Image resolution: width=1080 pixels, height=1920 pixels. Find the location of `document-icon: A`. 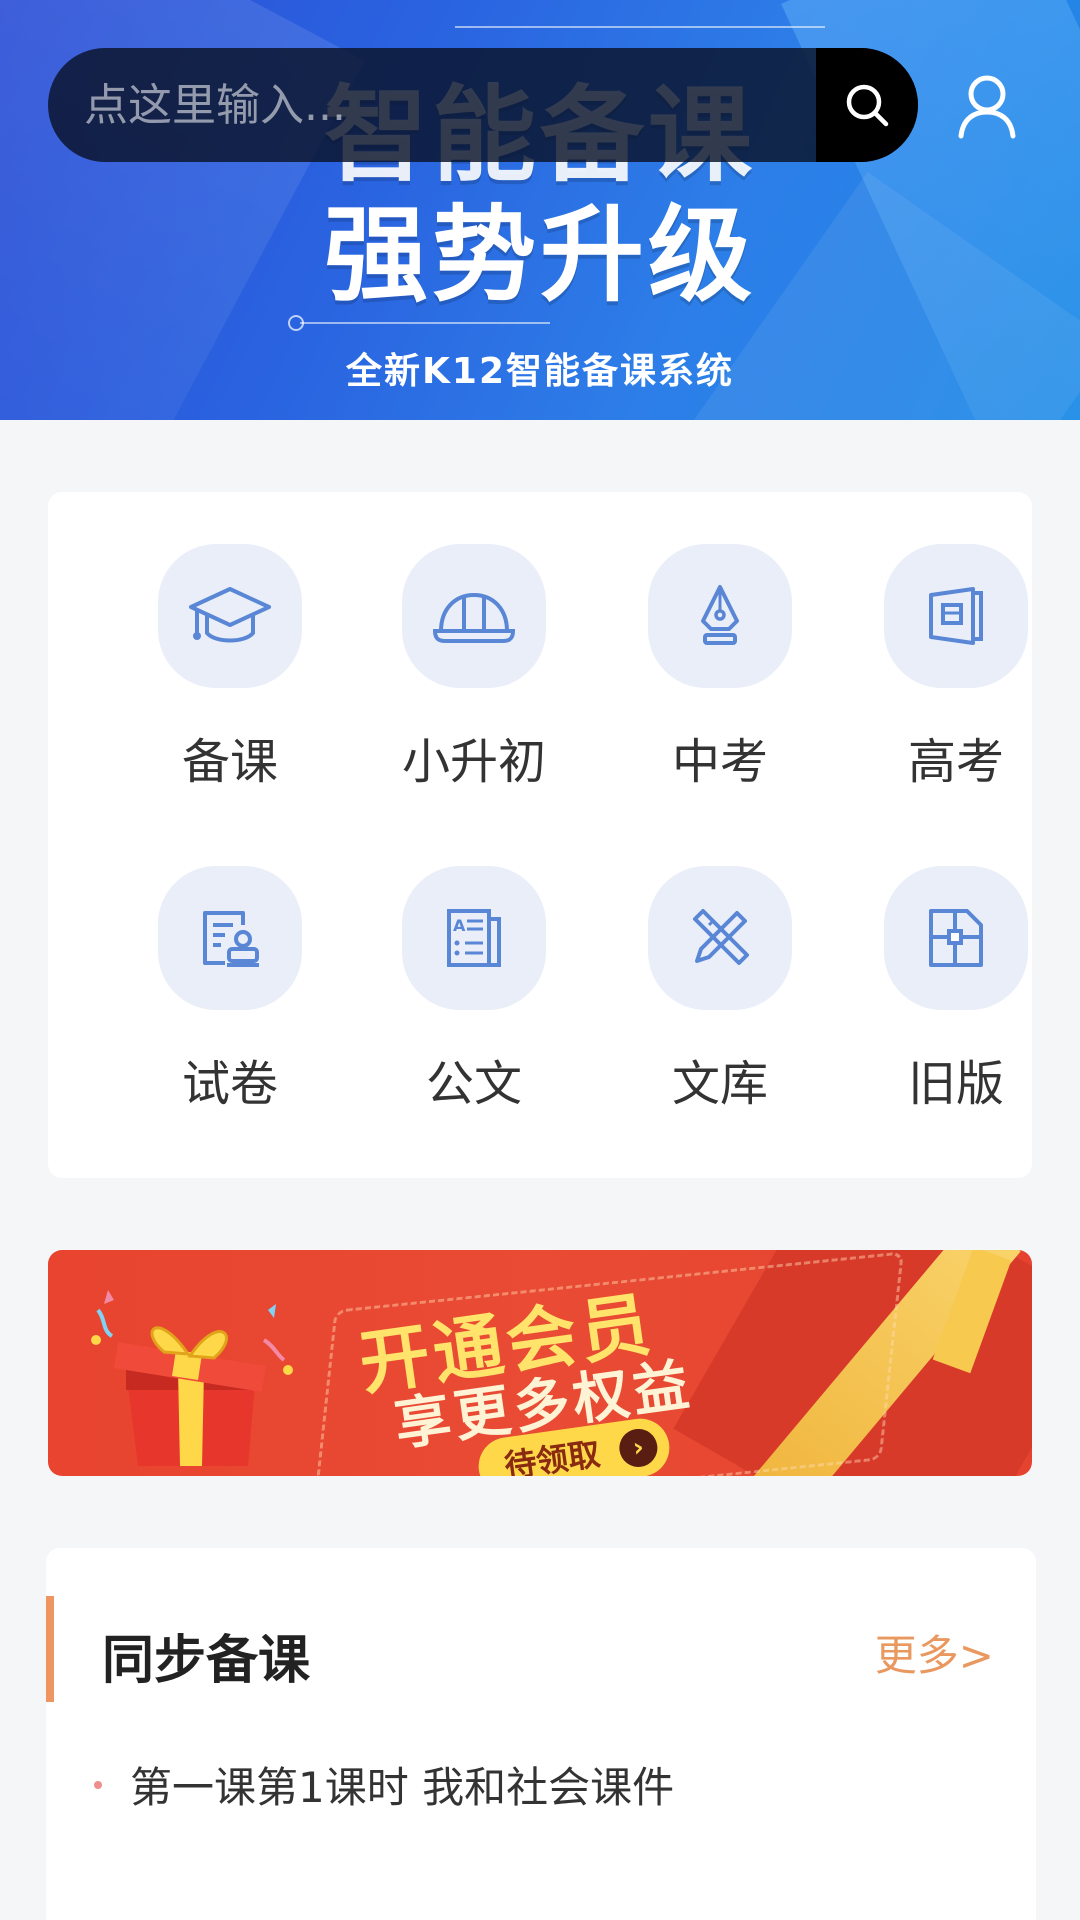

document-icon: A is located at coordinates (474, 938).